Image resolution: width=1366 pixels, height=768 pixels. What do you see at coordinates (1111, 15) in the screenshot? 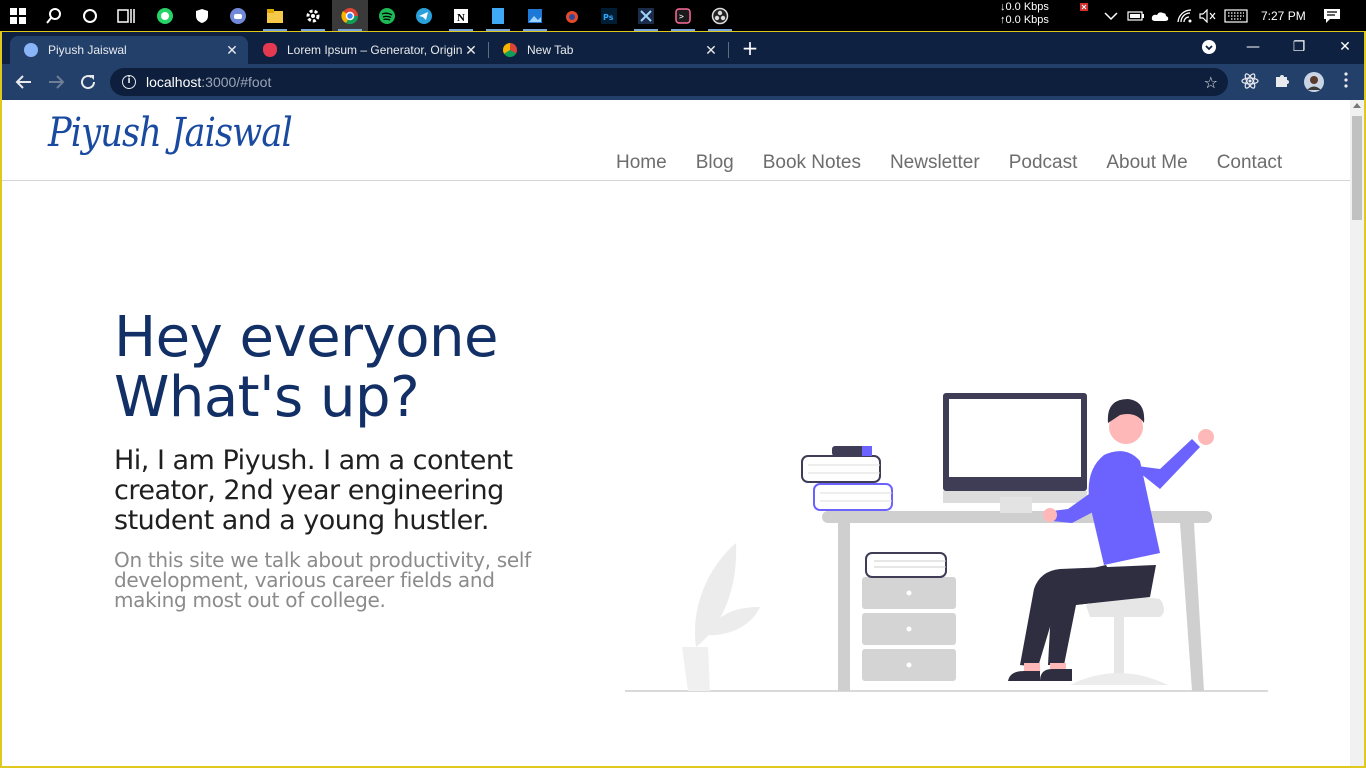
I see `chevron-up-icon` at bounding box center [1111, 15].